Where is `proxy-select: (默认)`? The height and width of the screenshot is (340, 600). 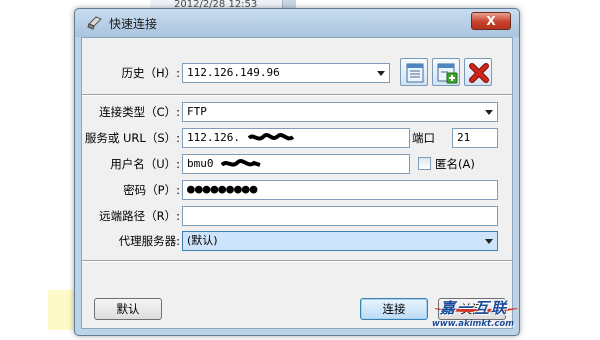 proxy-select: (默认) is located at coordinates (340, 241).